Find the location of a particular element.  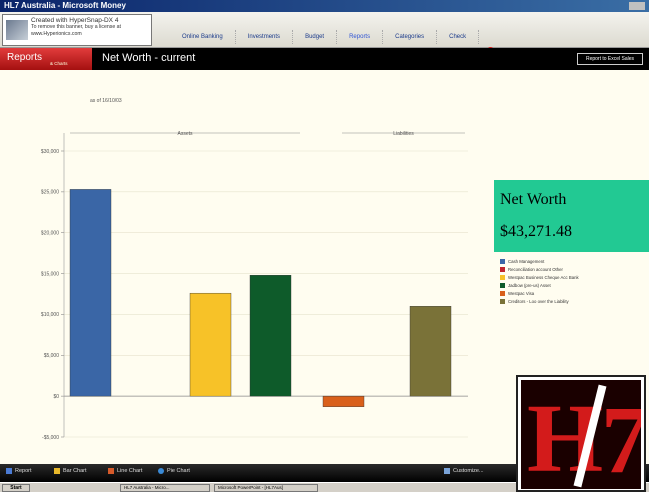

window-titlebar: HL7 Australia - Microsoft Money is located at coordinates (324, 6).